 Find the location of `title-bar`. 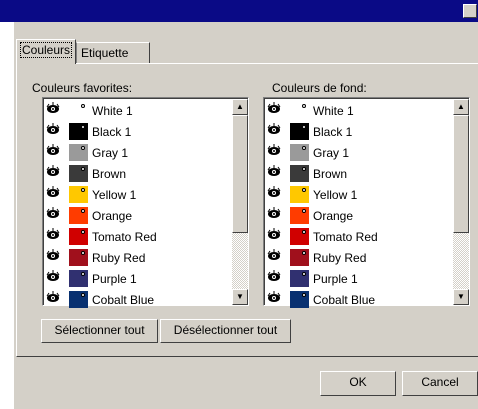

title-bar is located at coordinates (239, 11).